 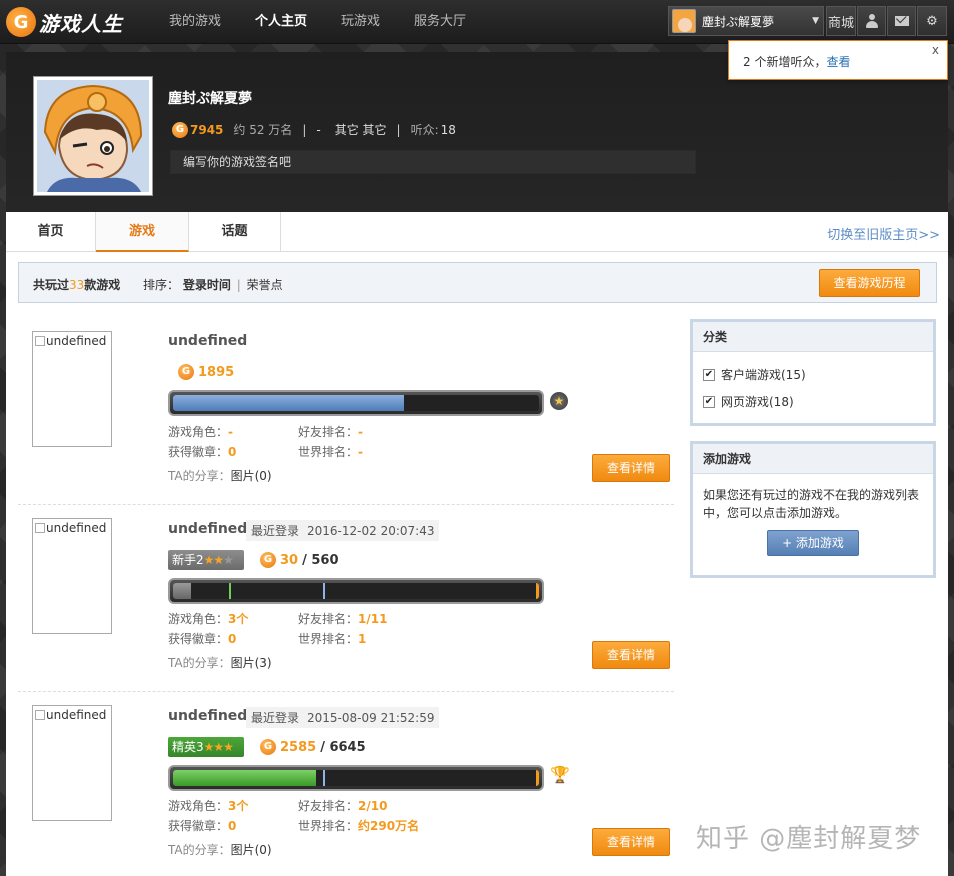 What do you see at coordinates (142, 232) in the screenshot?
I see `tab-games: 游戏` at bounding box center [142, 232].